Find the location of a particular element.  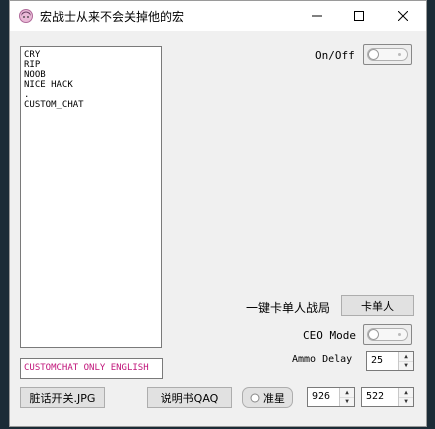

list-item: NOOB is located at coordinates (91, 75).